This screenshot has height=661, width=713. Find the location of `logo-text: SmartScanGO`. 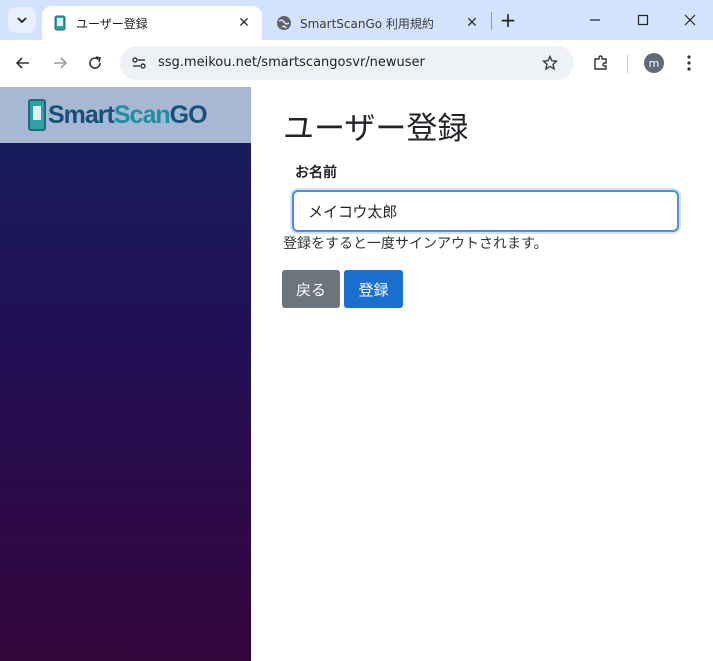

logo-text: SmartScanGO is located at coordinates (128, 114).